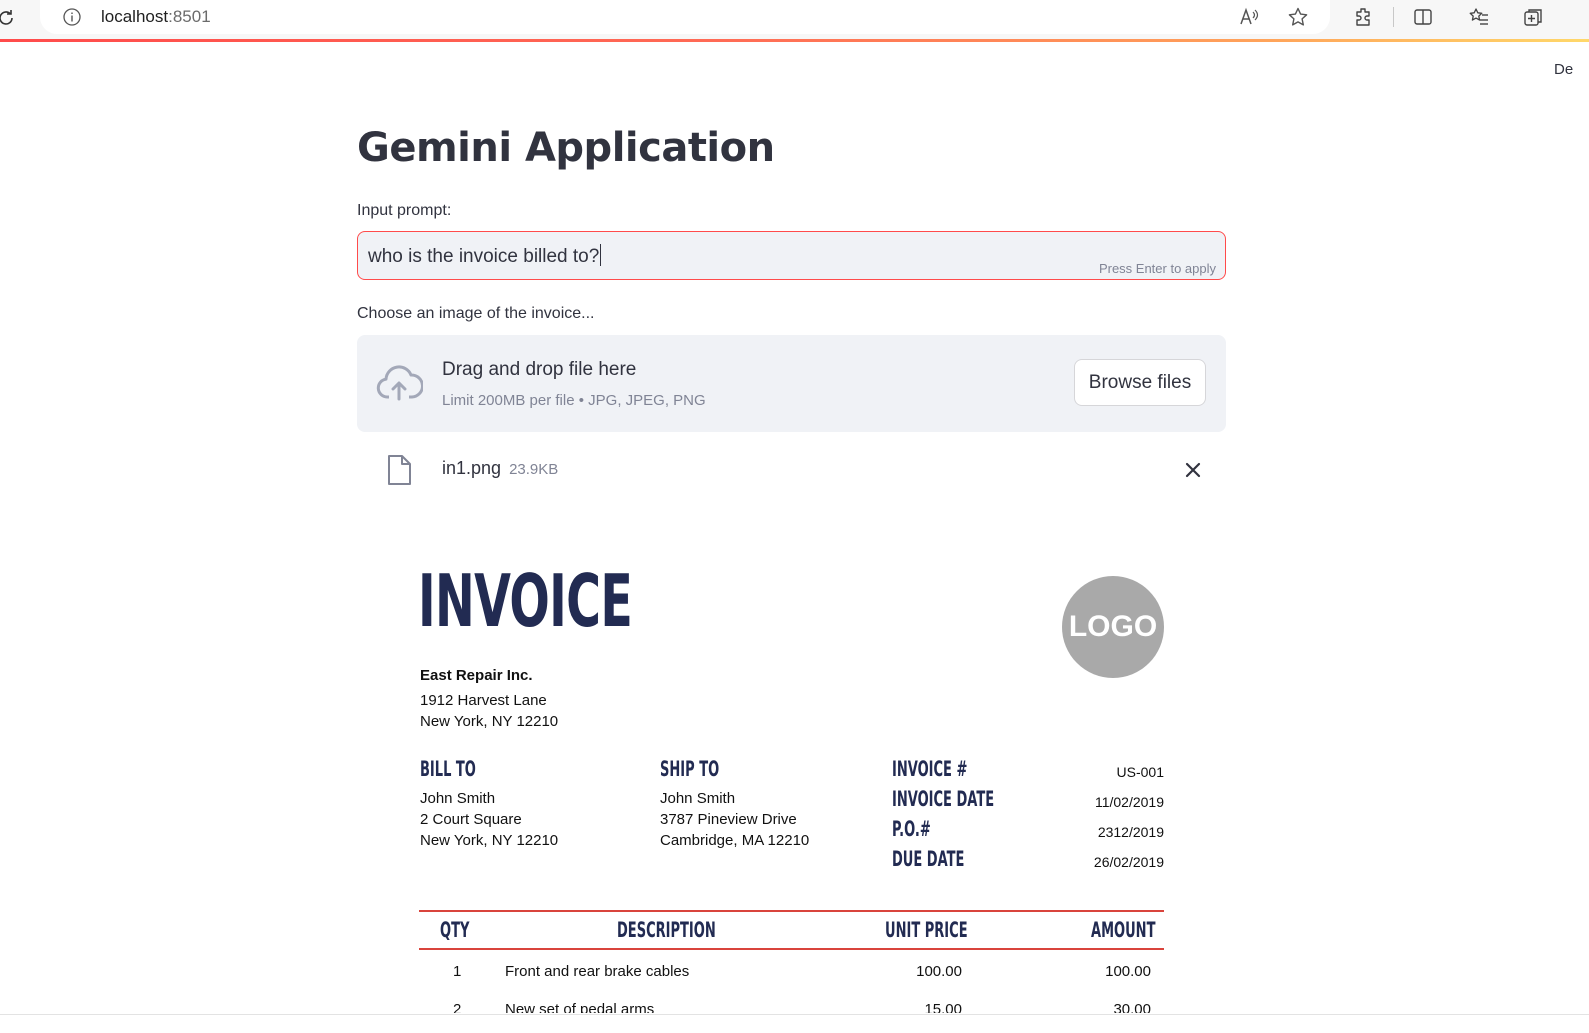 The image size is (1589, 1033). Describe the element at coordinates (930, 769) in the screenshot. I see `invoice-number-label: INVOICE #` at that location.